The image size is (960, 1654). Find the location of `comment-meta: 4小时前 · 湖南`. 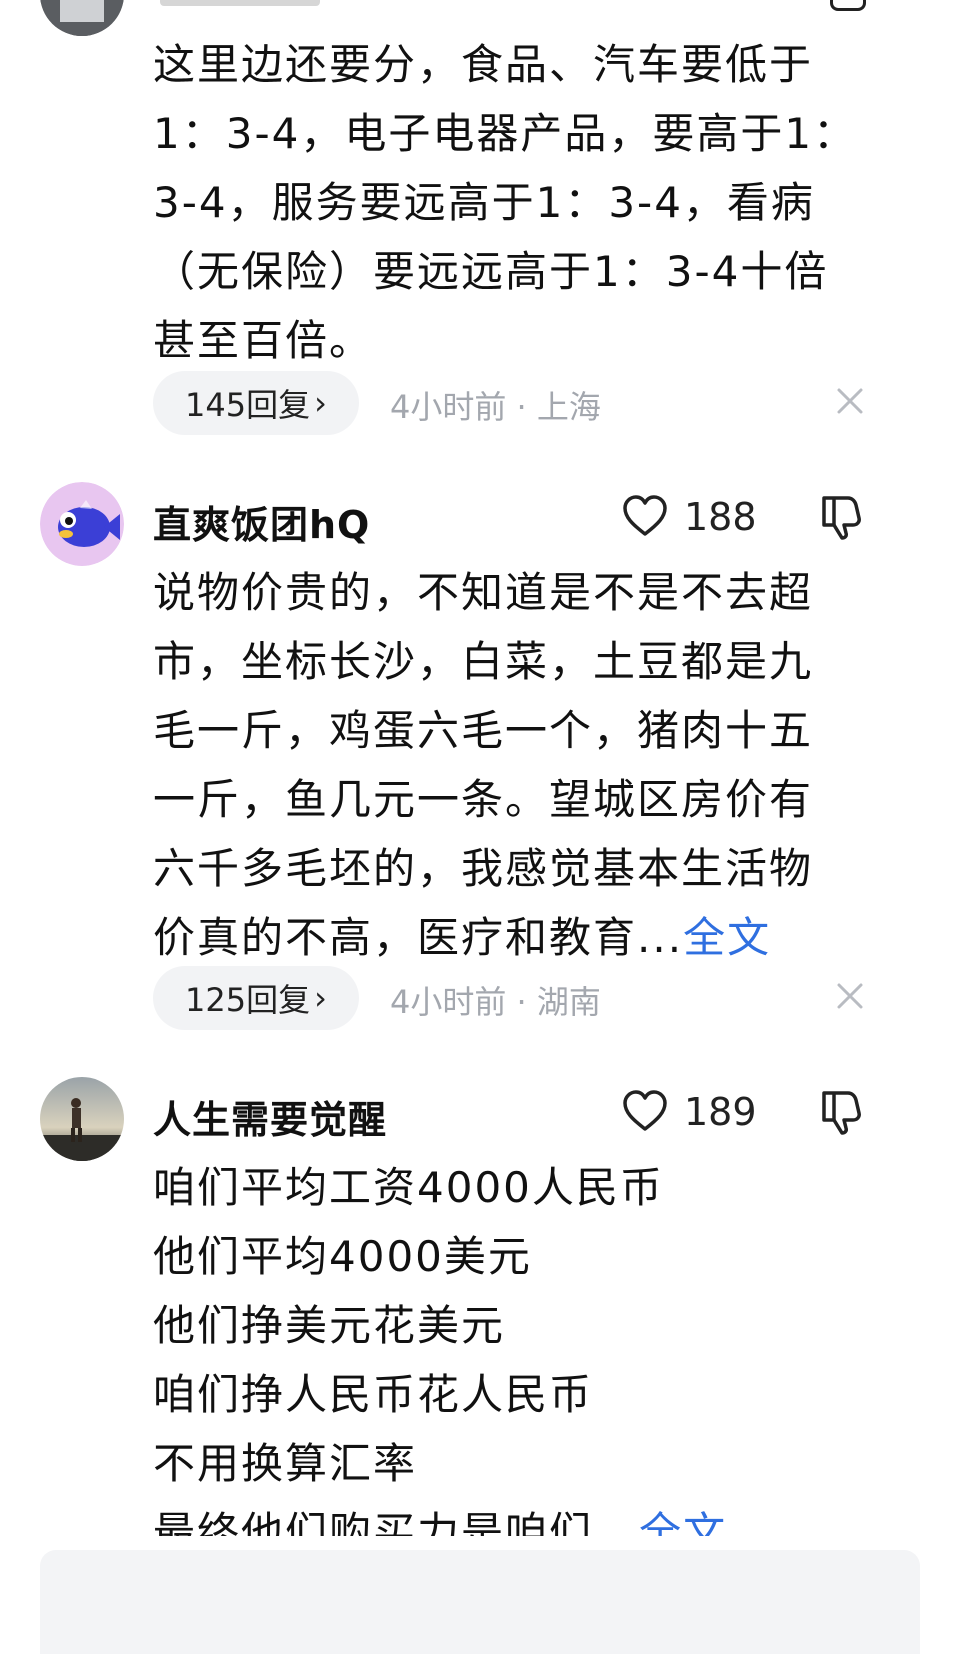

comment-meta: 4小时前 · 湖南 is located at coordinates (495, 1002).